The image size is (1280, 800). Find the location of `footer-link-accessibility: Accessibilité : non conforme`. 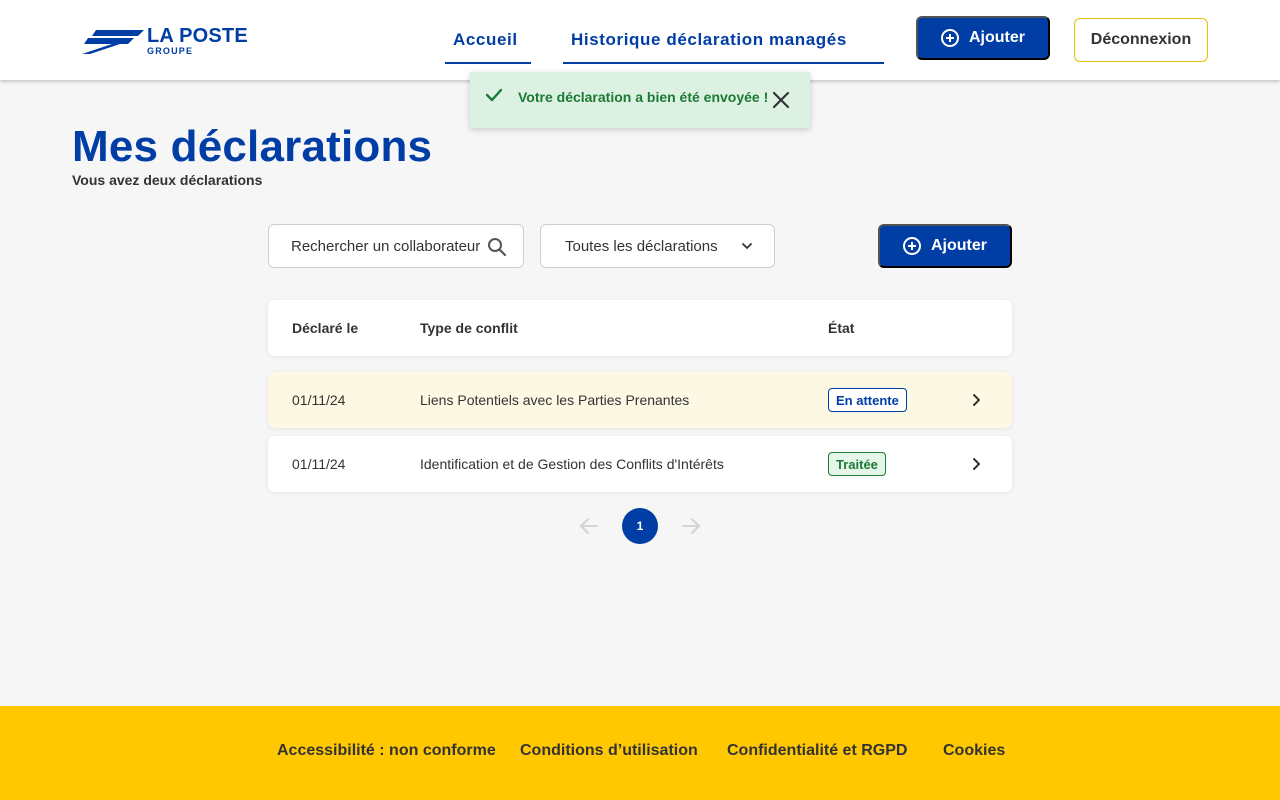

footer-link-accessibility: Accessibilité : non conforme is located at coordinates (386, 751).